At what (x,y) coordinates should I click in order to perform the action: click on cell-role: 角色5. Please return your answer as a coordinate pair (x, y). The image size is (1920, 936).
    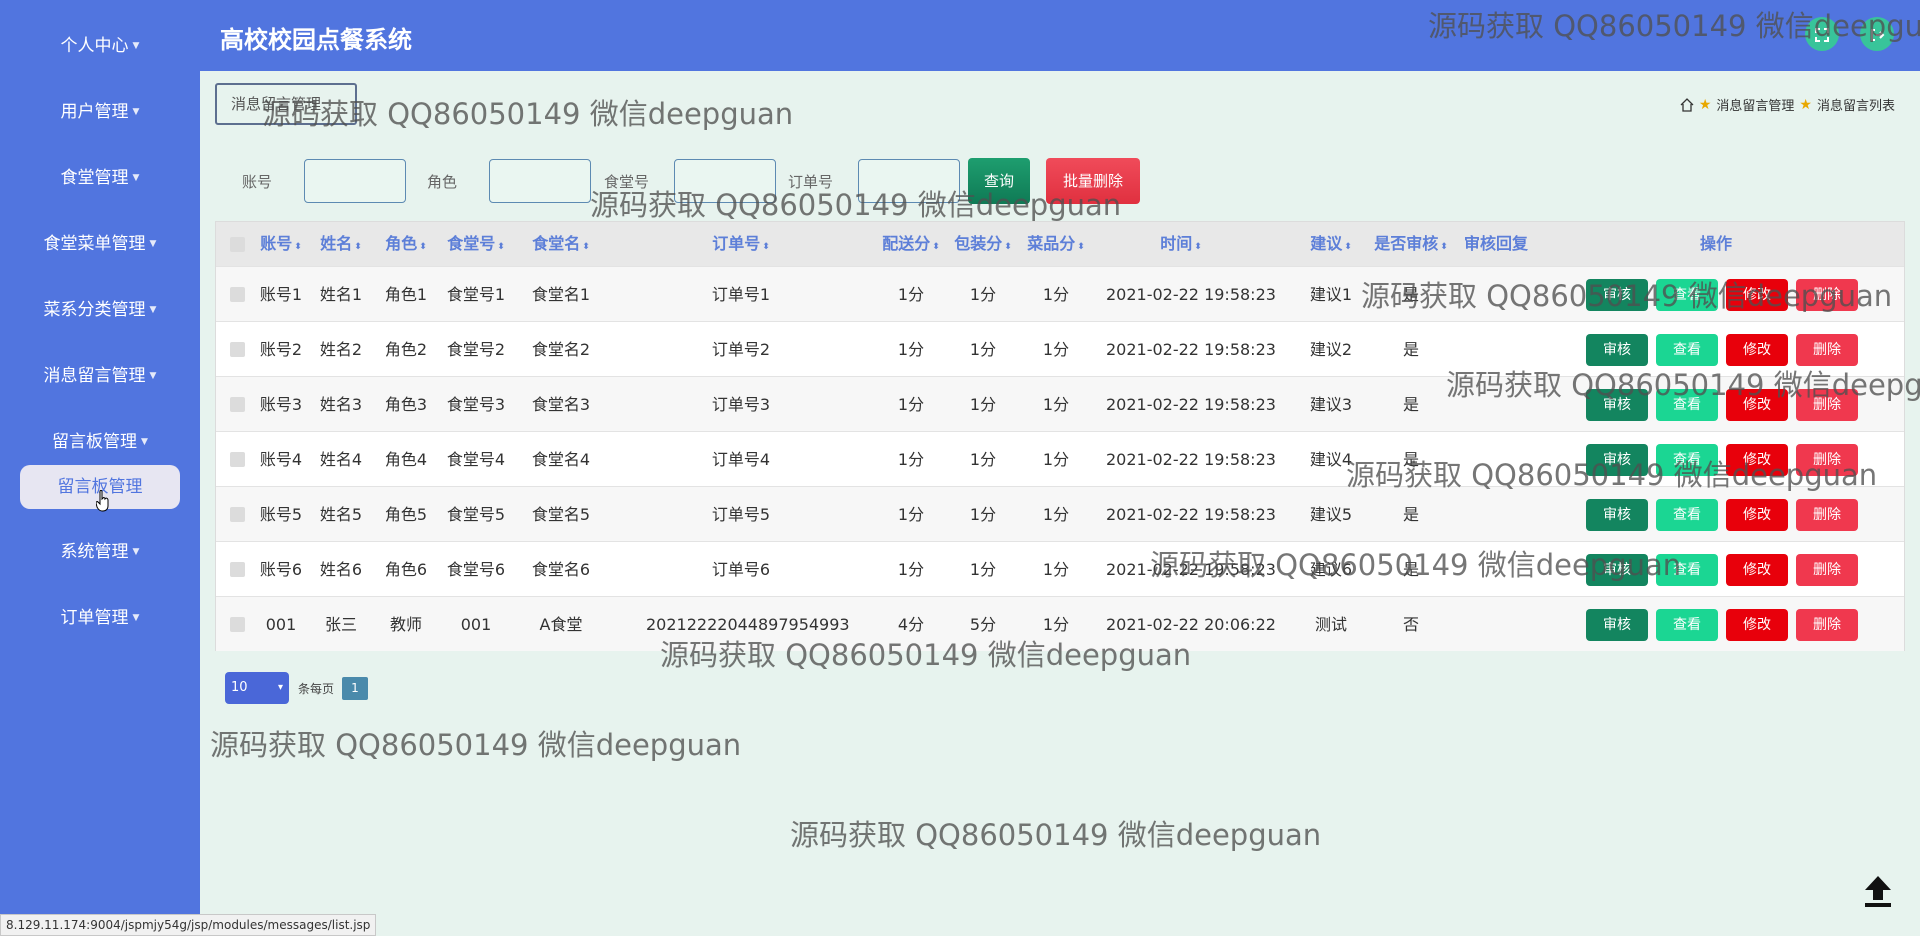
    Looking at the image, I should click on (406, 514).